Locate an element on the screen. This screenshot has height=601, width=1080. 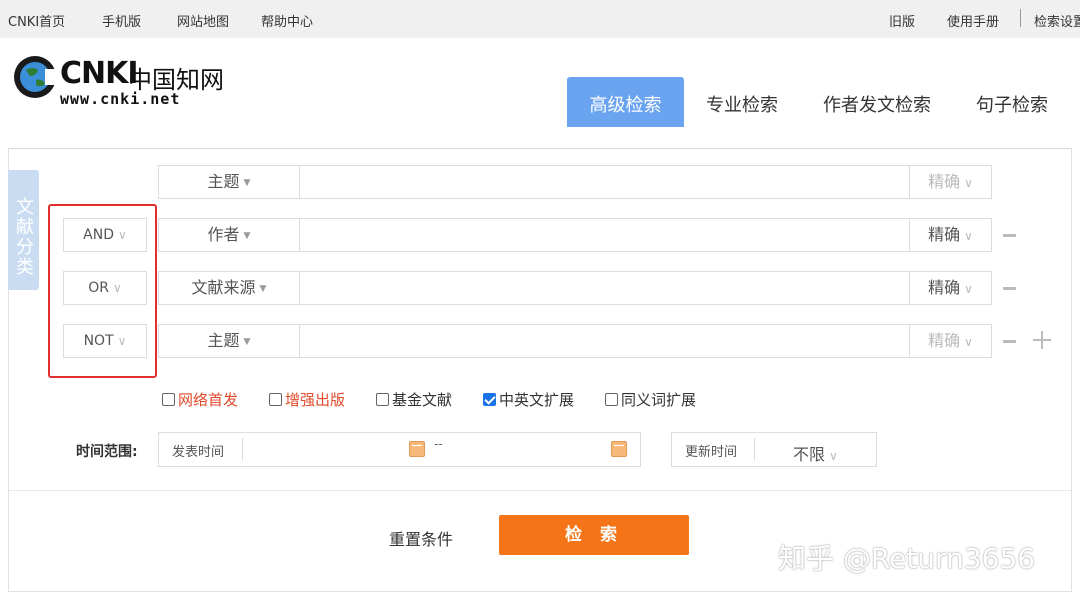
update-time-value-text: 不限 is located at coordinates (809, 454).